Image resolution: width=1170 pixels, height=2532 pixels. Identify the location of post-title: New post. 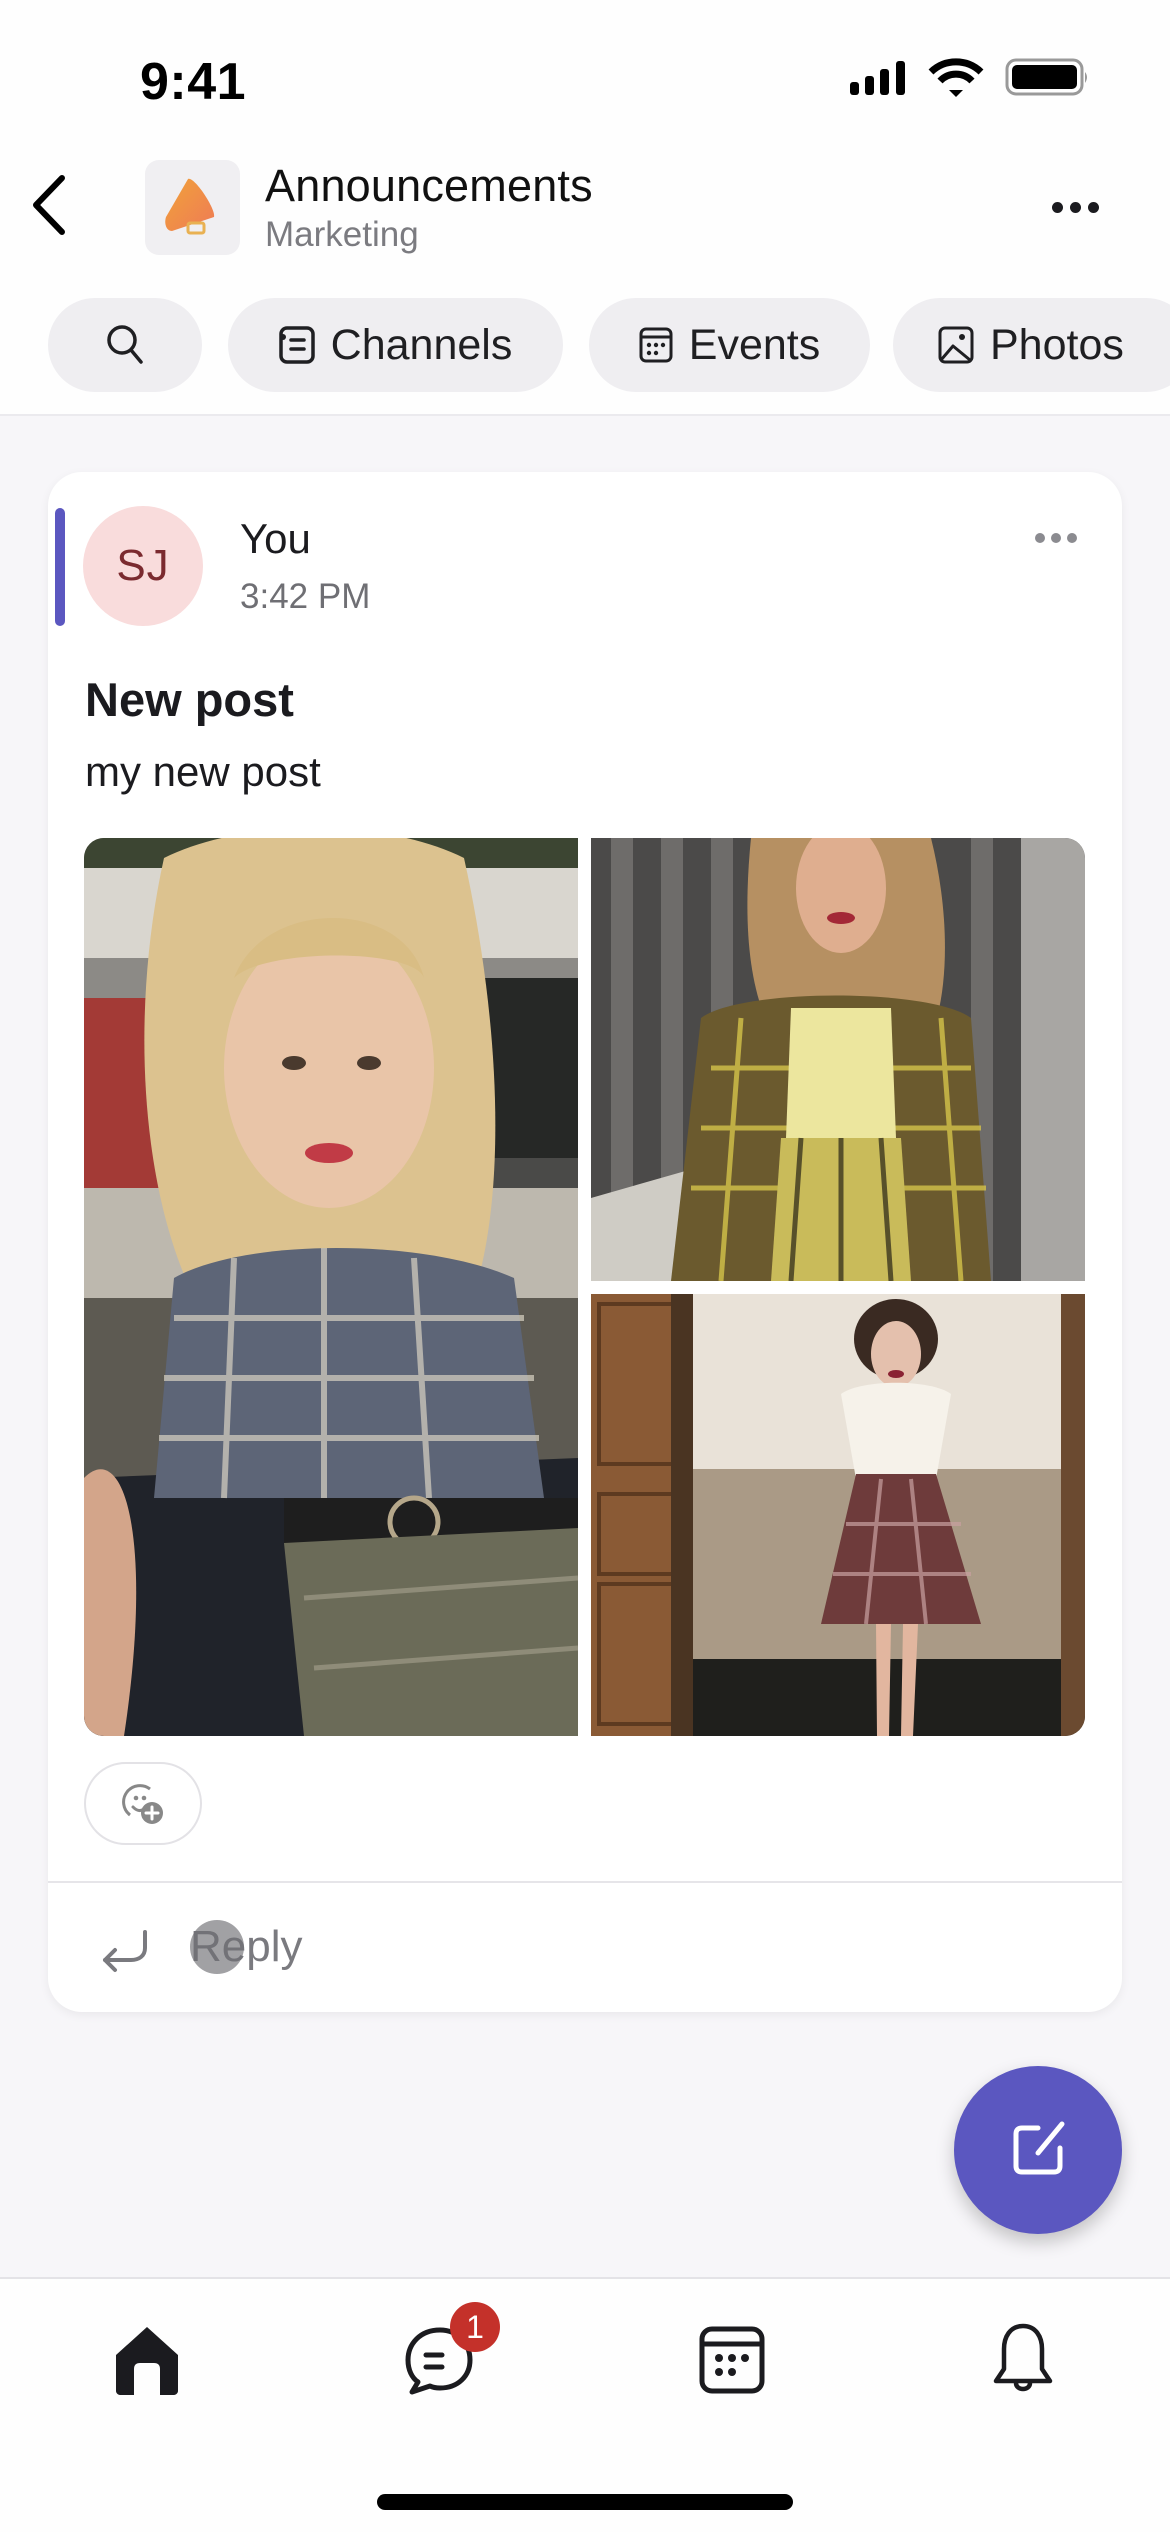
(189, 699).